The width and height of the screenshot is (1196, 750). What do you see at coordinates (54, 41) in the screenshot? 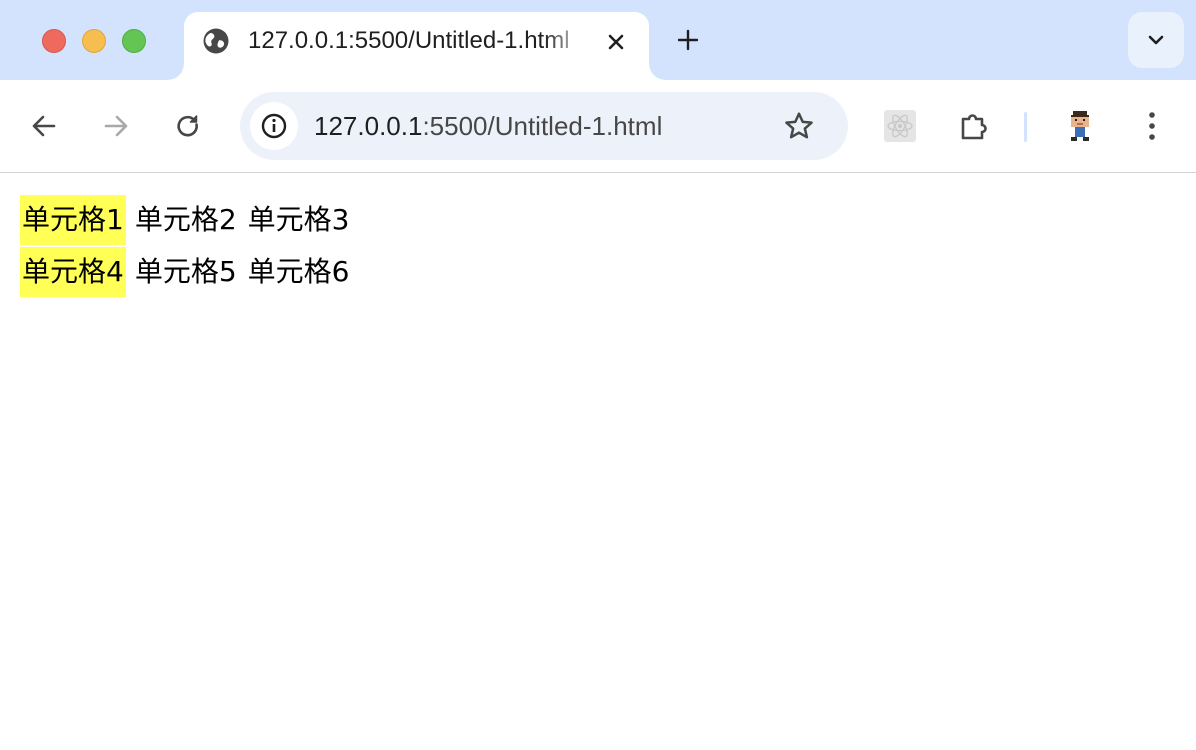
I see `close-window-button` at bounding box center [54, 41].